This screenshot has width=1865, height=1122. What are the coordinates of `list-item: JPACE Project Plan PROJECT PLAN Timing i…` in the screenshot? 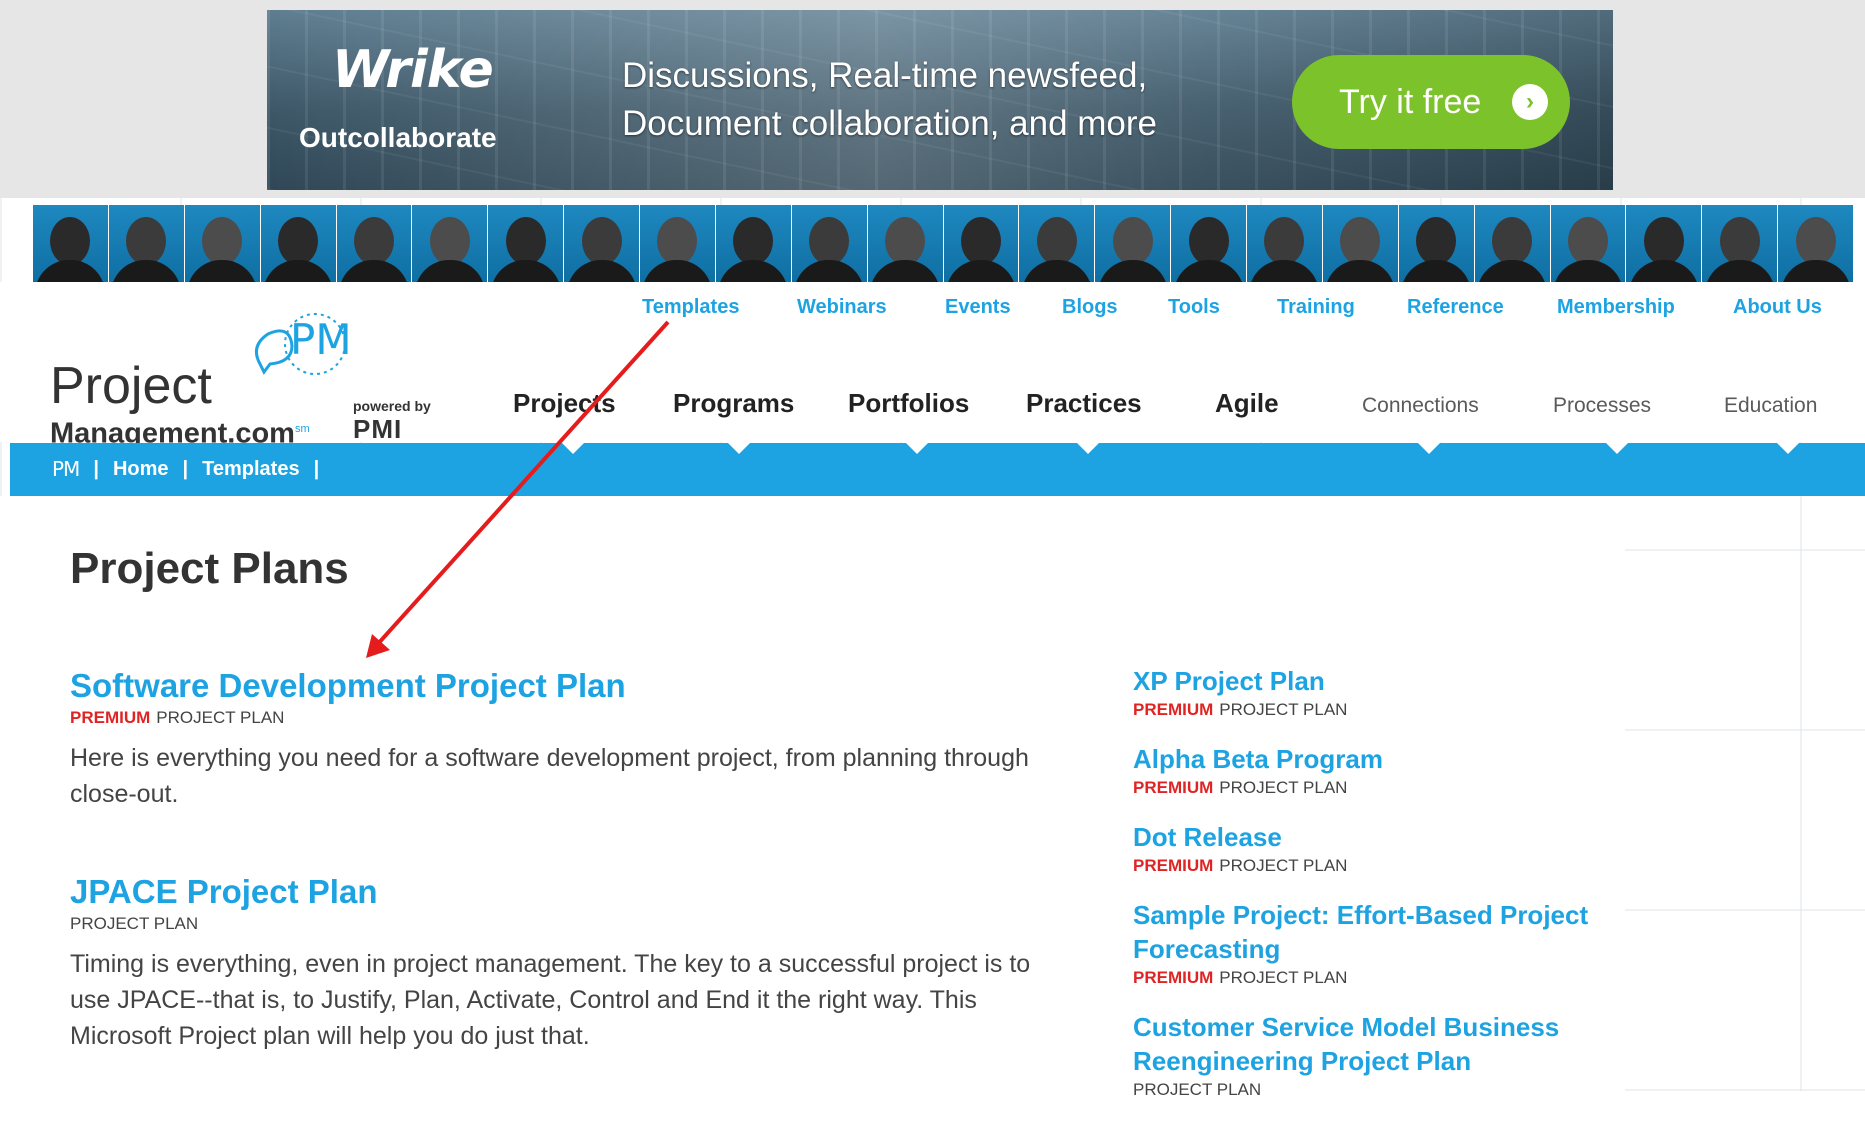 It's located at (570, 963).